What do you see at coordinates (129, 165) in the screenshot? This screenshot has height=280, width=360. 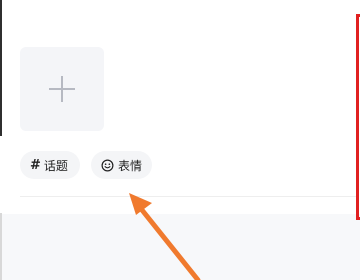 I see `emoji-label: 表情` at bounding box center [129, 165].